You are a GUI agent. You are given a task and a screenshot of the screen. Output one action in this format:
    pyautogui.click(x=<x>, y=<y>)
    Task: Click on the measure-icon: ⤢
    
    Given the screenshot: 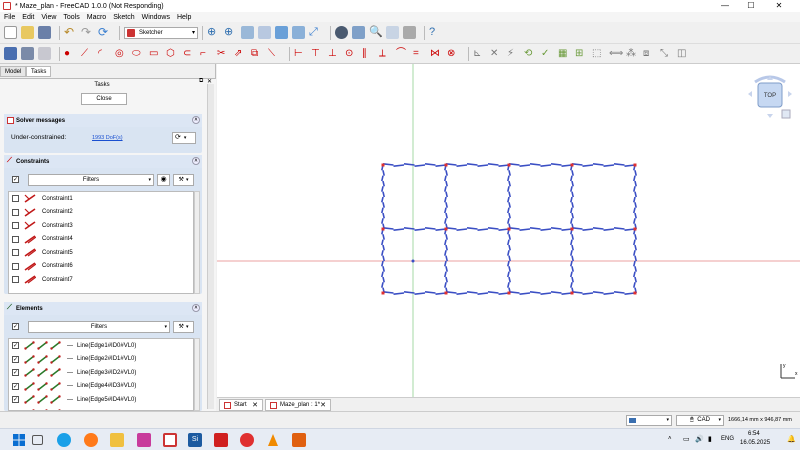 What is the action you would take?
    pyautogui.click(x=315, y=32)
    